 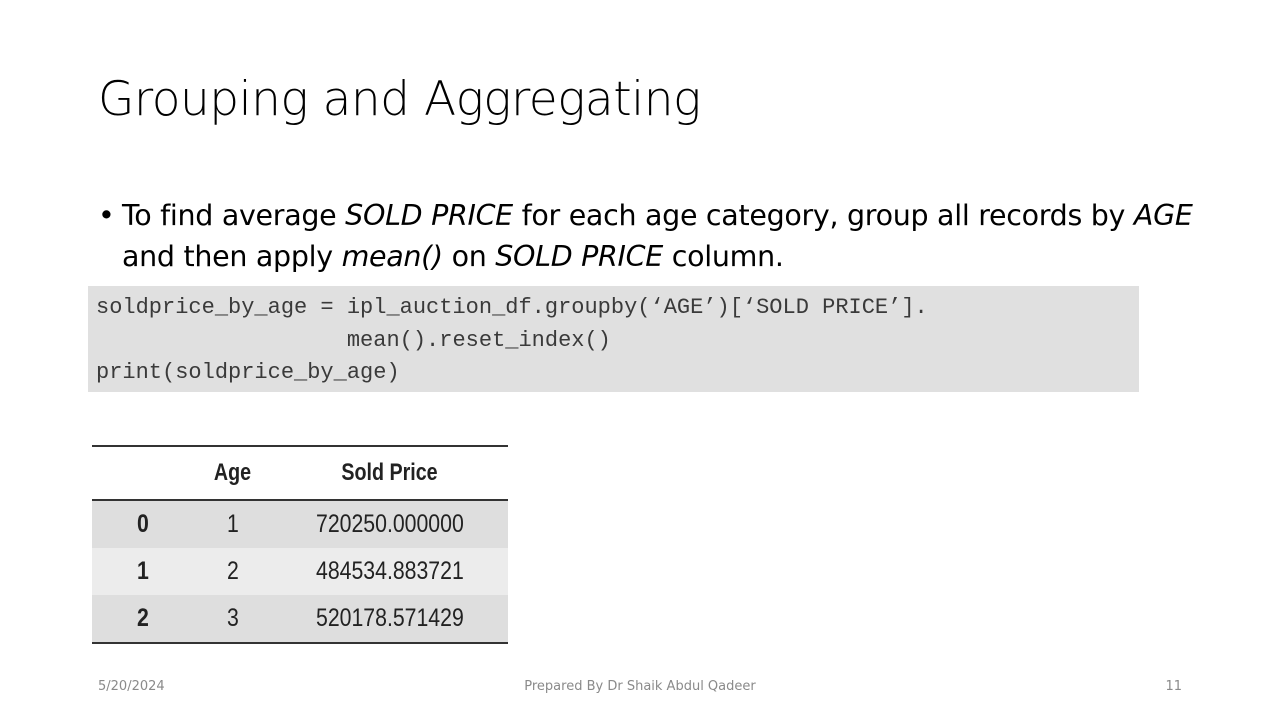 What do you see at coordinates (232, 571) in the screenshot?
I see `age-cell: 2` at bounding box center [232, 571].